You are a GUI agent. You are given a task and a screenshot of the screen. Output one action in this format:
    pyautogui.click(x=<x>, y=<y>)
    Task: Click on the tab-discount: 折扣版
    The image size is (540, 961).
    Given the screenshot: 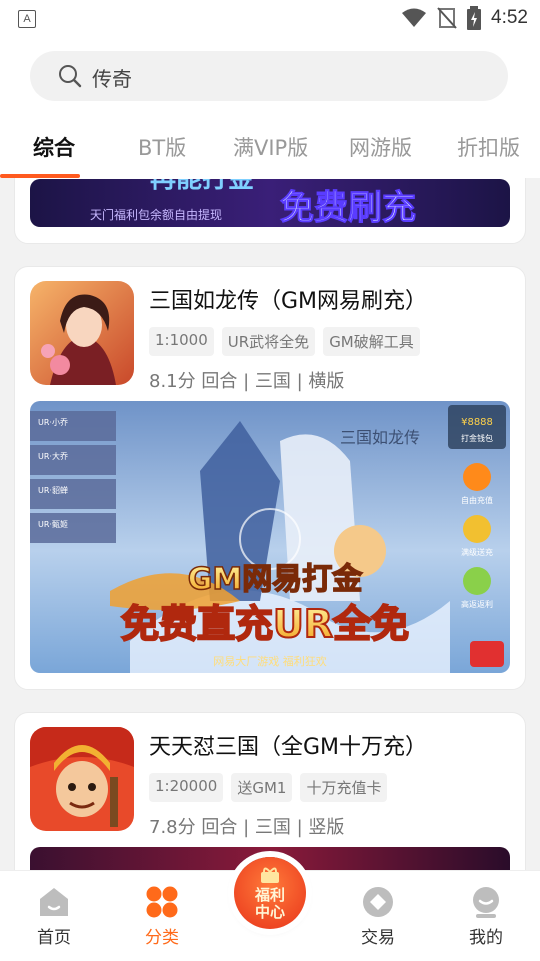 What is the action you would take?
    pyautogui.click(x=488, y=147)
    